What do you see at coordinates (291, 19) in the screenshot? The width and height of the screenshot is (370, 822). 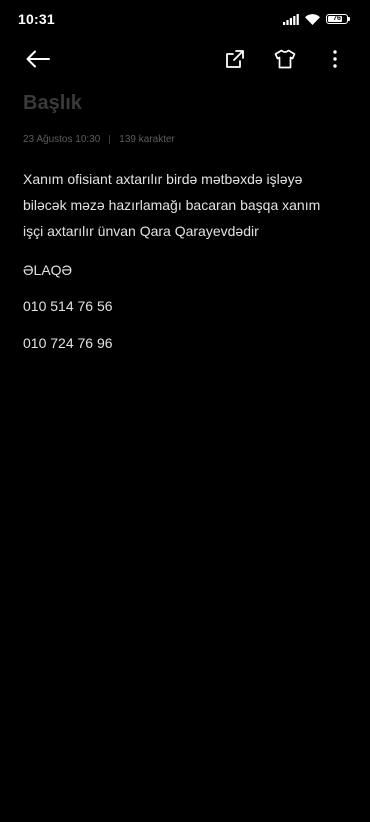 I see `signal-icon` at bounding box center [291, 19].